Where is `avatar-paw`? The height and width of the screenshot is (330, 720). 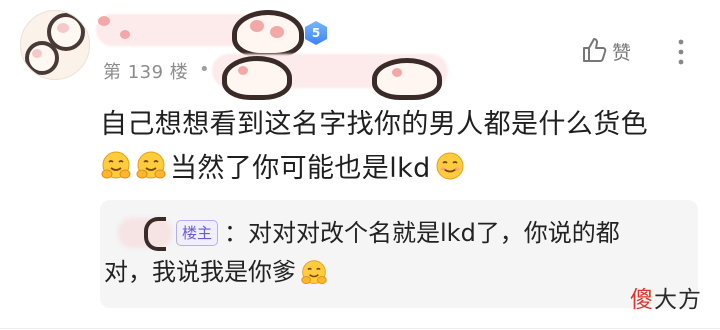 avatar-paw is located at coordinates (42, 58).